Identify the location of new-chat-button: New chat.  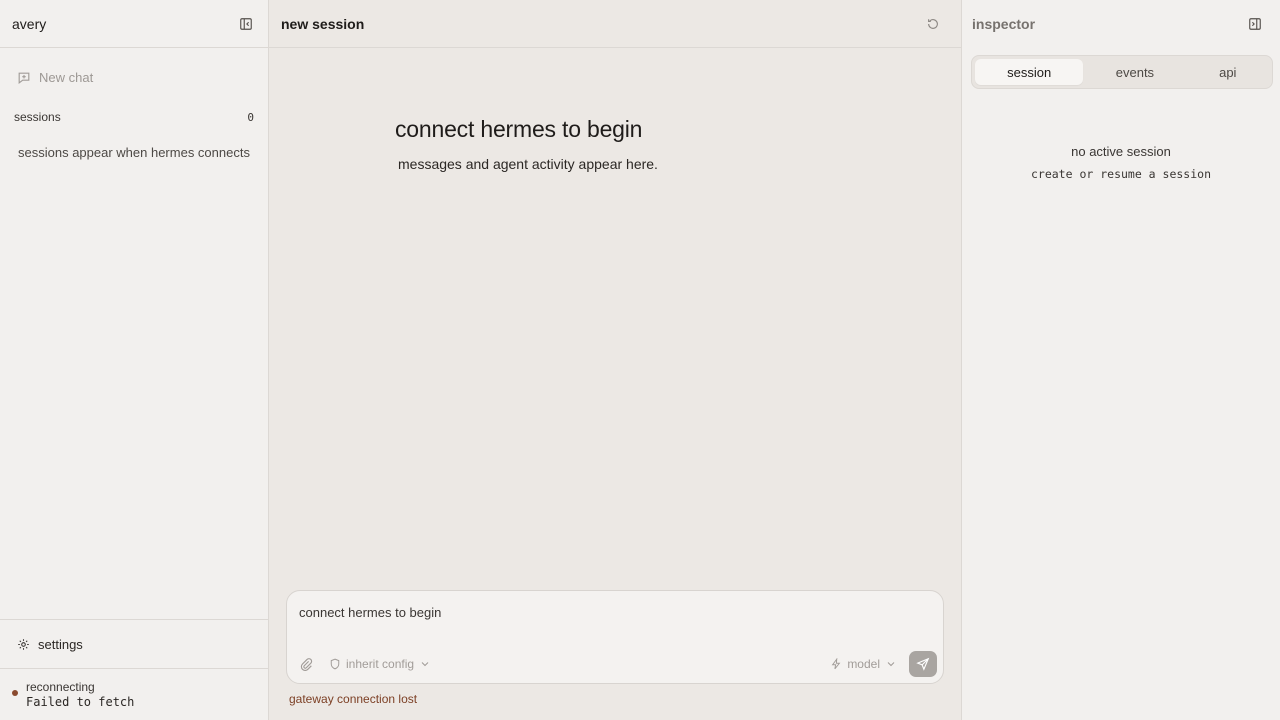
(55, 77).